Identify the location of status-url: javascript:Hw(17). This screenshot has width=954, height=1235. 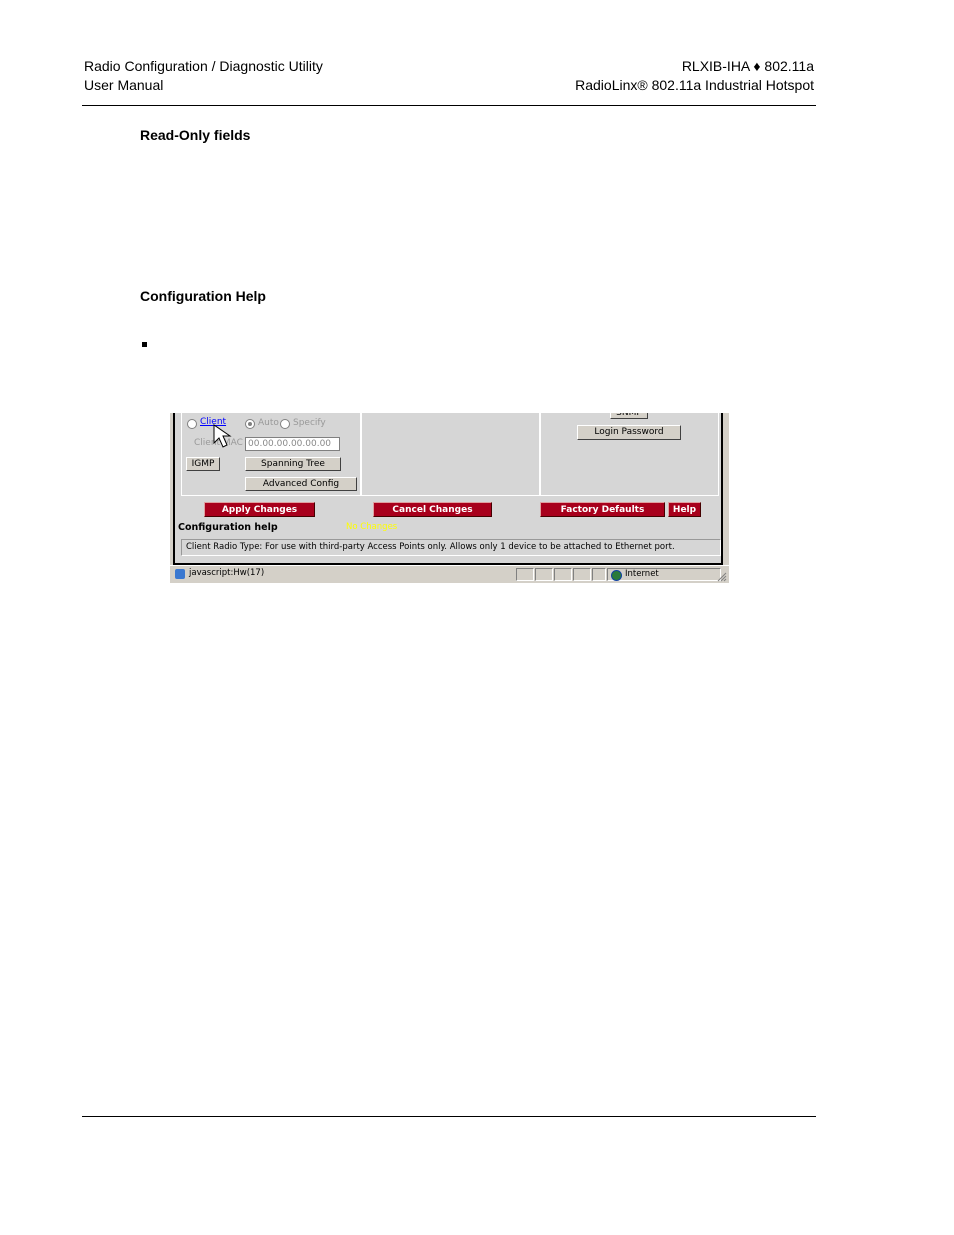
(227, 573).